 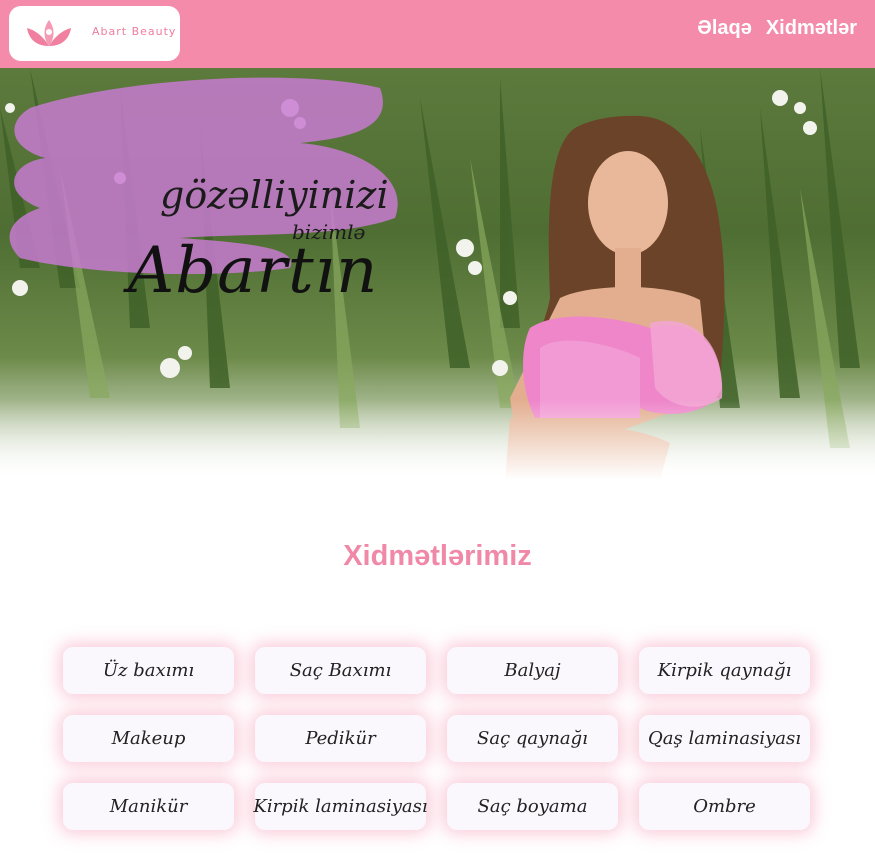 I want to click on service-card: Balyaj, so click(x=532, y=670).